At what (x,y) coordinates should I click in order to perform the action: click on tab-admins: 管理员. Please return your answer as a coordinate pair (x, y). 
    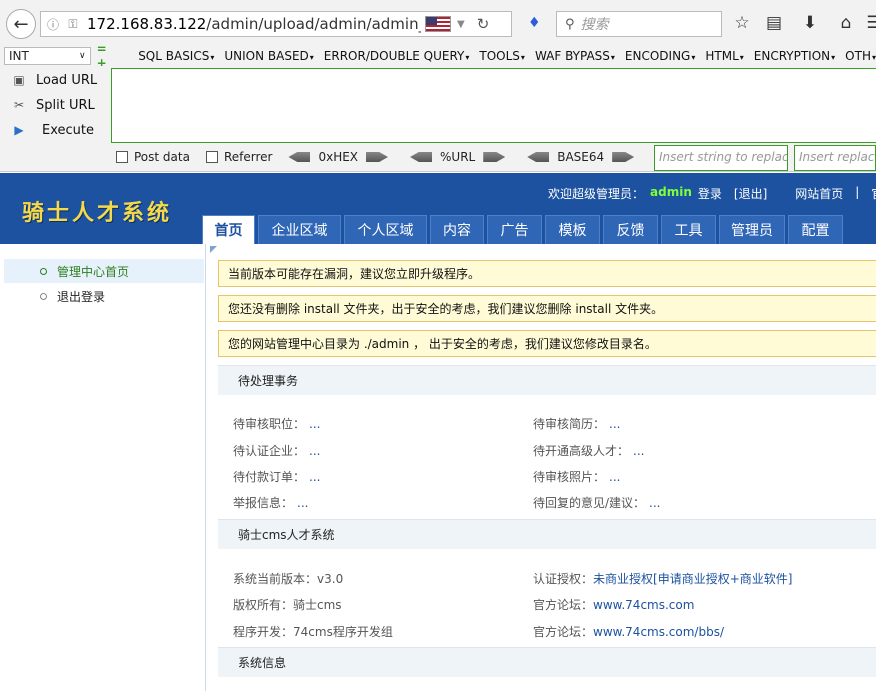
    Looking at the image, I should click on (752, 229).